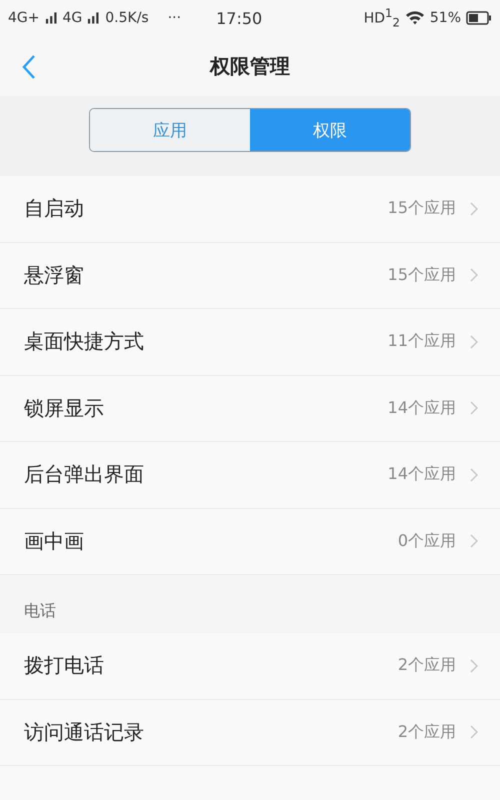 The height and width of the screenshot is (800, 500). What do you see at coordinates (175, 18) in the screenshot?
I see `more-indicator: ···` at bounding box center [175, 18].